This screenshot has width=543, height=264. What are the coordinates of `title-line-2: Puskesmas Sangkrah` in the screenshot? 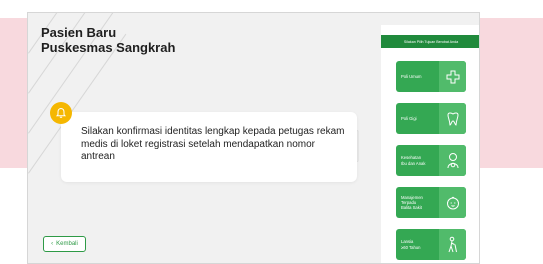 It's located at (108, 47).